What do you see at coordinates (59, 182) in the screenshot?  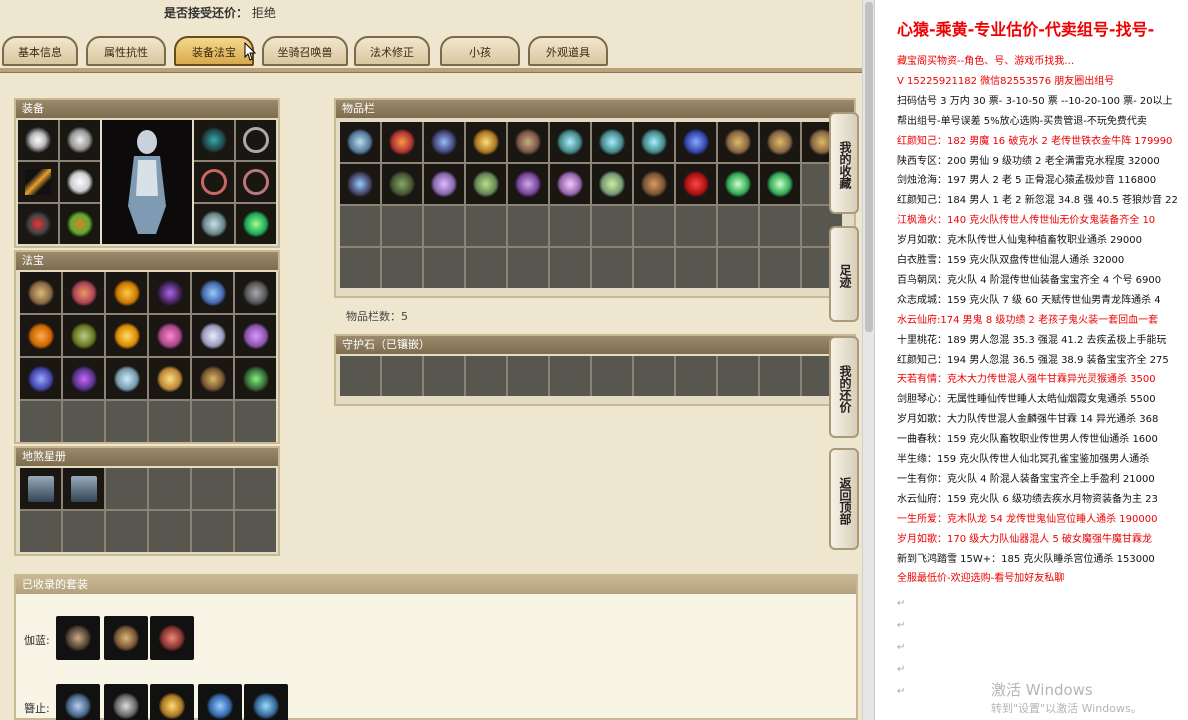 I see `equipment-left-slots` at bounding box center [59, 182].